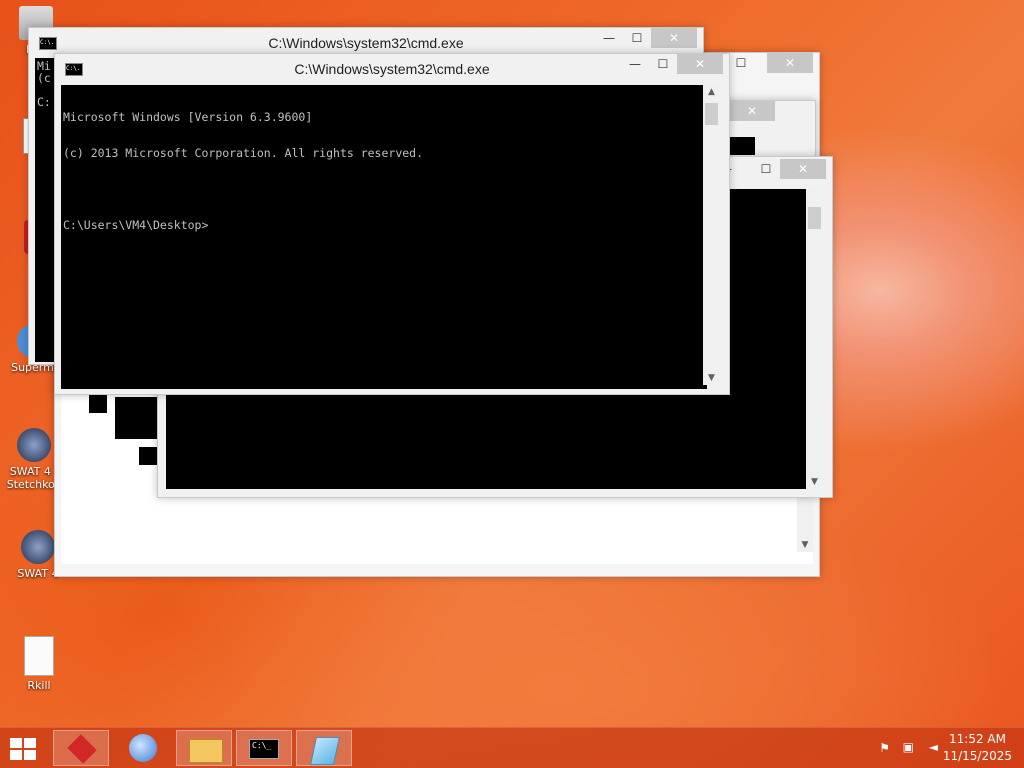  Describe the element at coordinates (884, 748) in the screenshot. I see `action-center-flag-icon: ⚑` at that location.